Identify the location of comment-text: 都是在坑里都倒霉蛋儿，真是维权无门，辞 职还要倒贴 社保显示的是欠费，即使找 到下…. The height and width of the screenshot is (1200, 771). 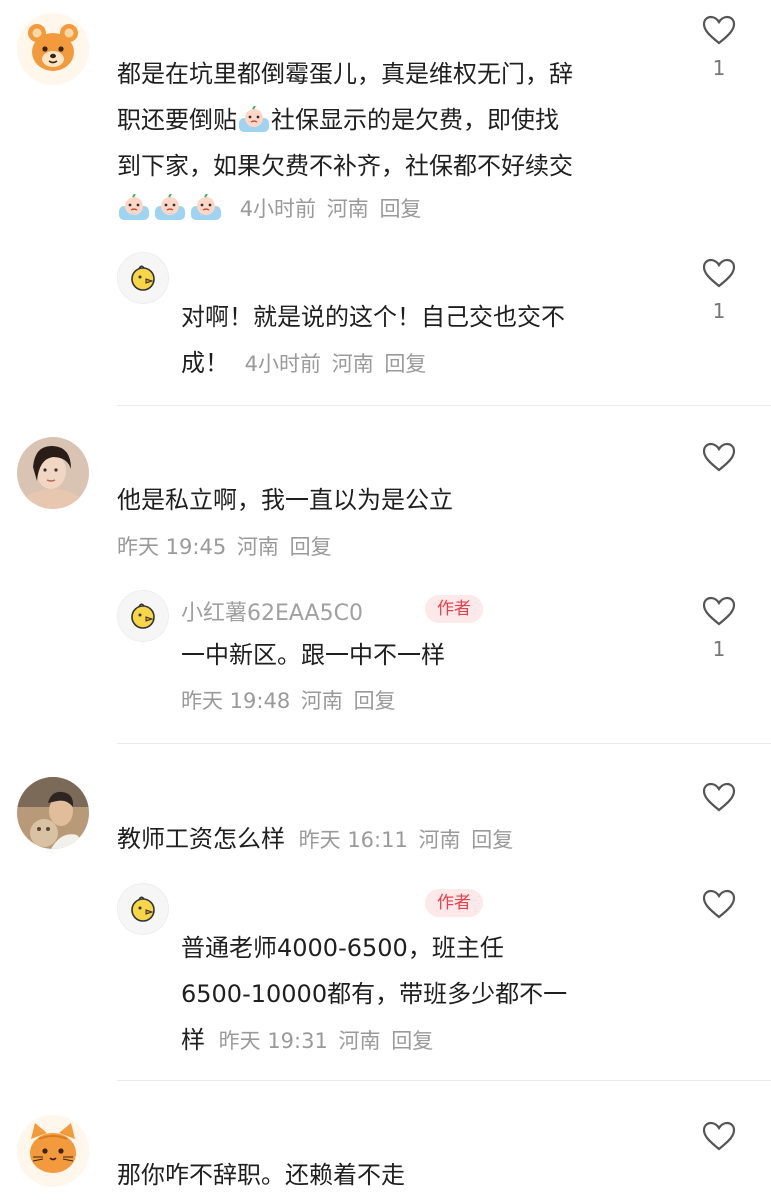
(397, 120).